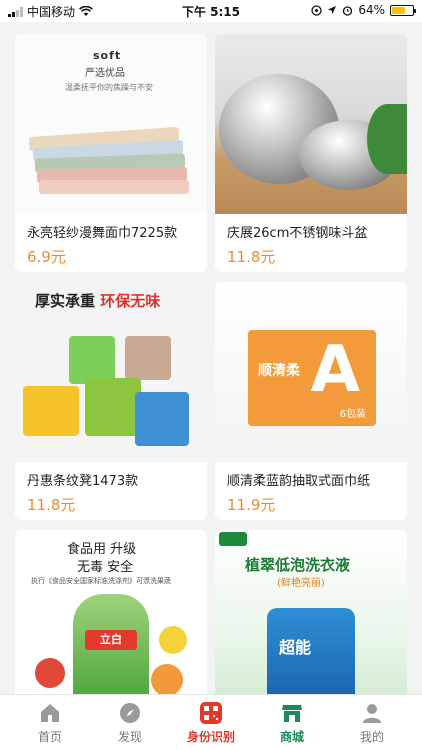 This screenshot has width=422, height=750. What do you see at coordinates (107, 55) in the screenshot?
I see `image-text: soft` at bounding box center [107, 55].